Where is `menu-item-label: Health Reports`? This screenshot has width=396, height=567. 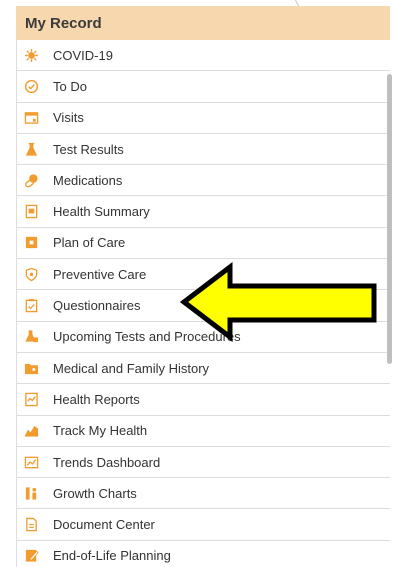 menu-item-label: Health Reports is located at coordinates (96, 399).